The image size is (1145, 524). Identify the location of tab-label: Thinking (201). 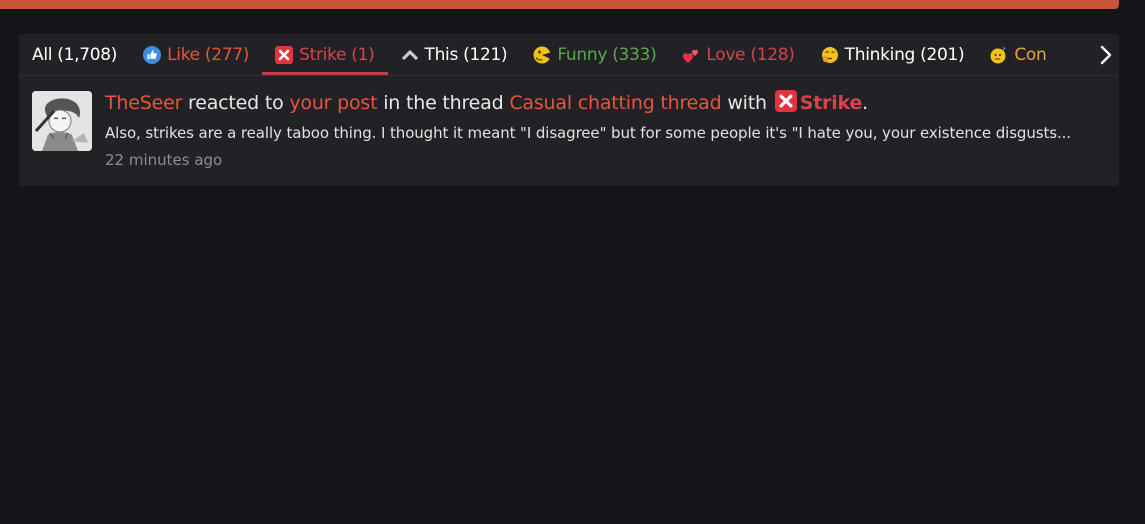
(904, 54).